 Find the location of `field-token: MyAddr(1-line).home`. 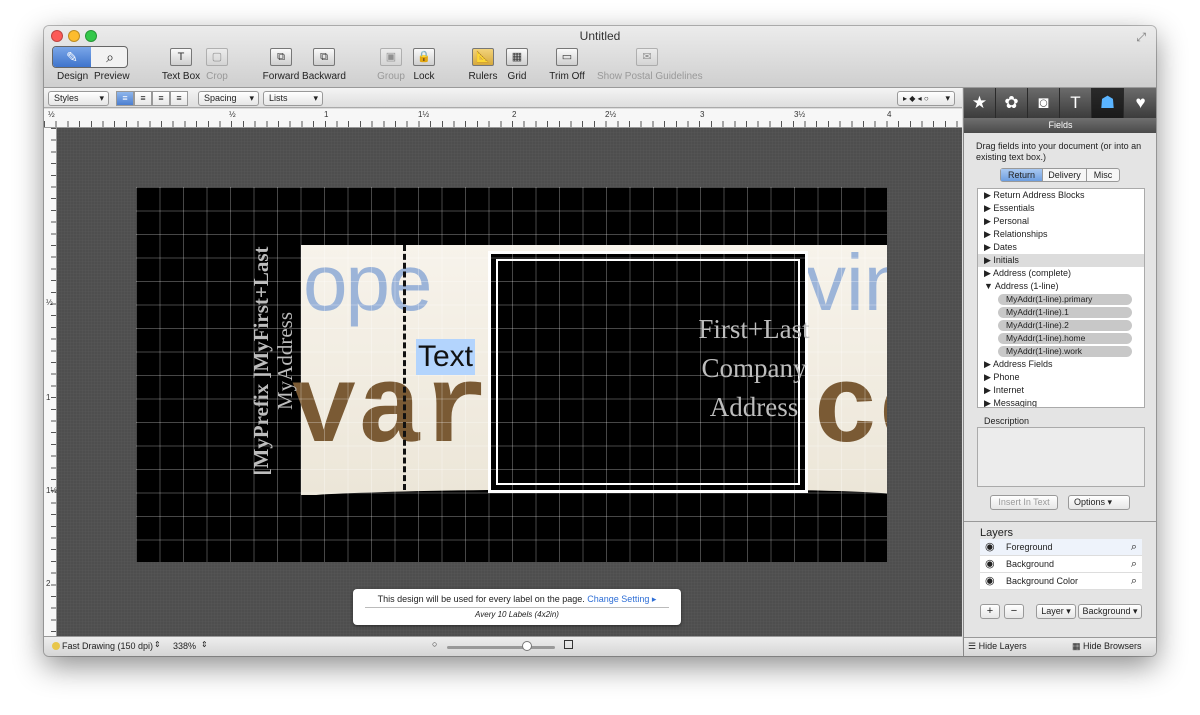

field-token: MyAddr(1-line).home is located at coordinates (1061, 338).